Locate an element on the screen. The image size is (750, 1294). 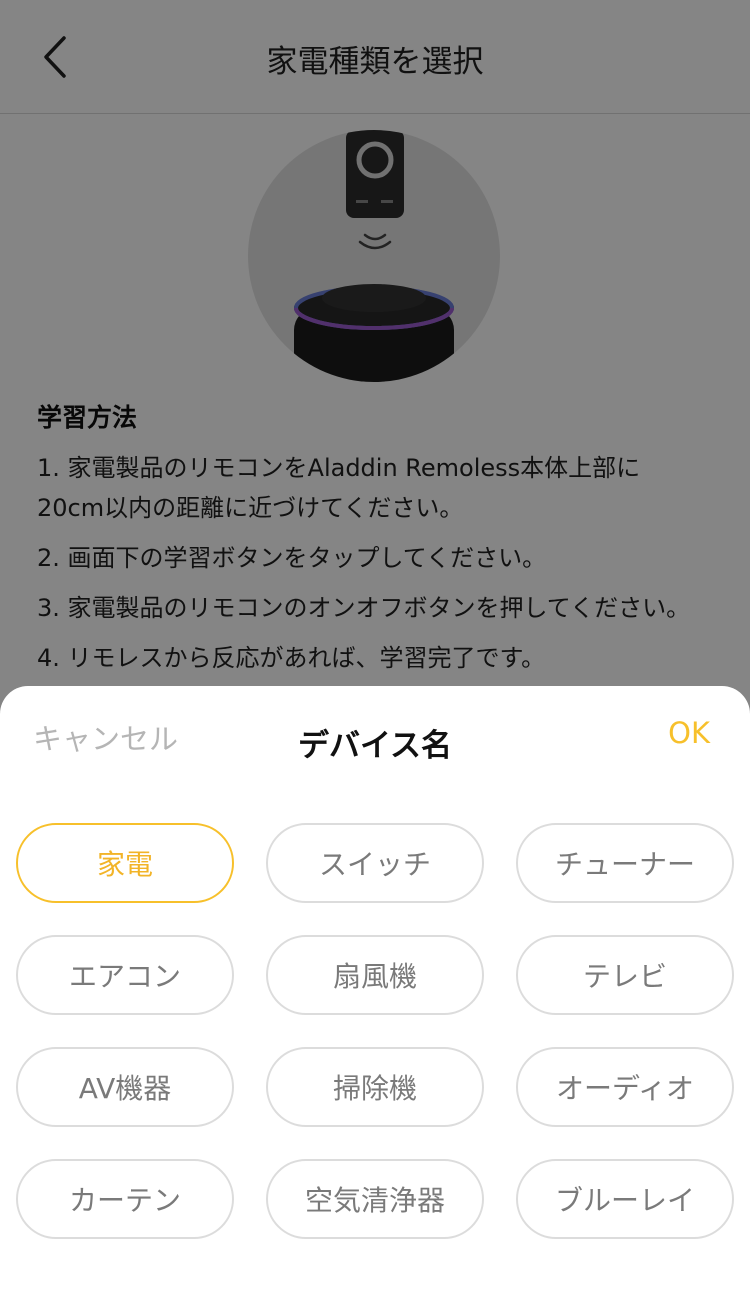
device-option-tv: テレビ is located at coordinates (625, 975).